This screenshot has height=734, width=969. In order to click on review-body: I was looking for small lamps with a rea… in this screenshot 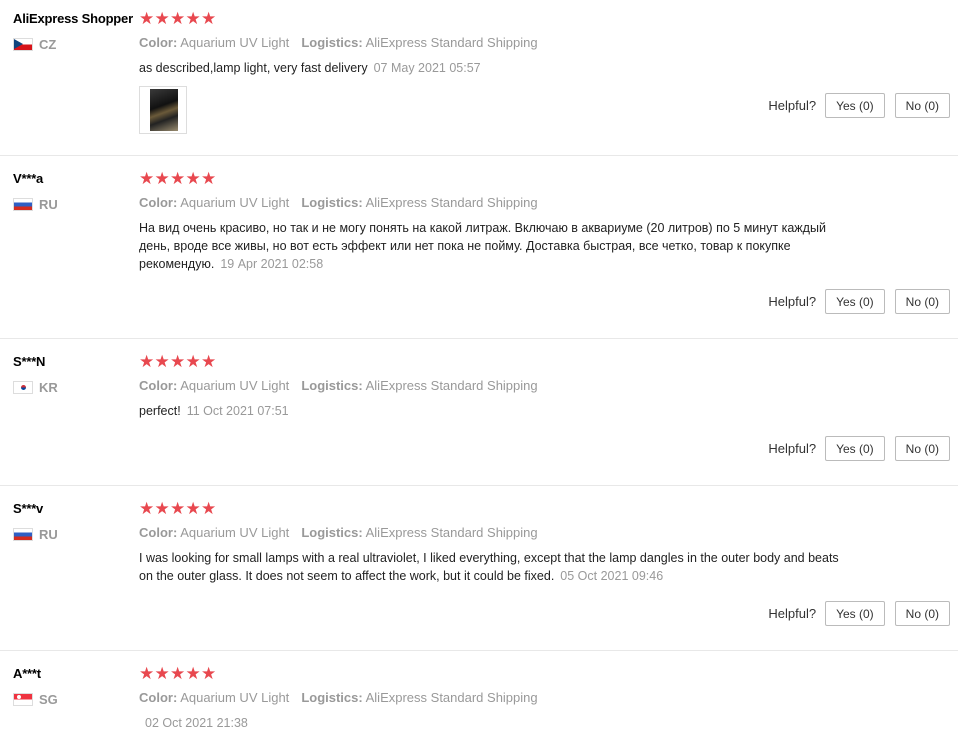, I will do `click(489, 567)`.